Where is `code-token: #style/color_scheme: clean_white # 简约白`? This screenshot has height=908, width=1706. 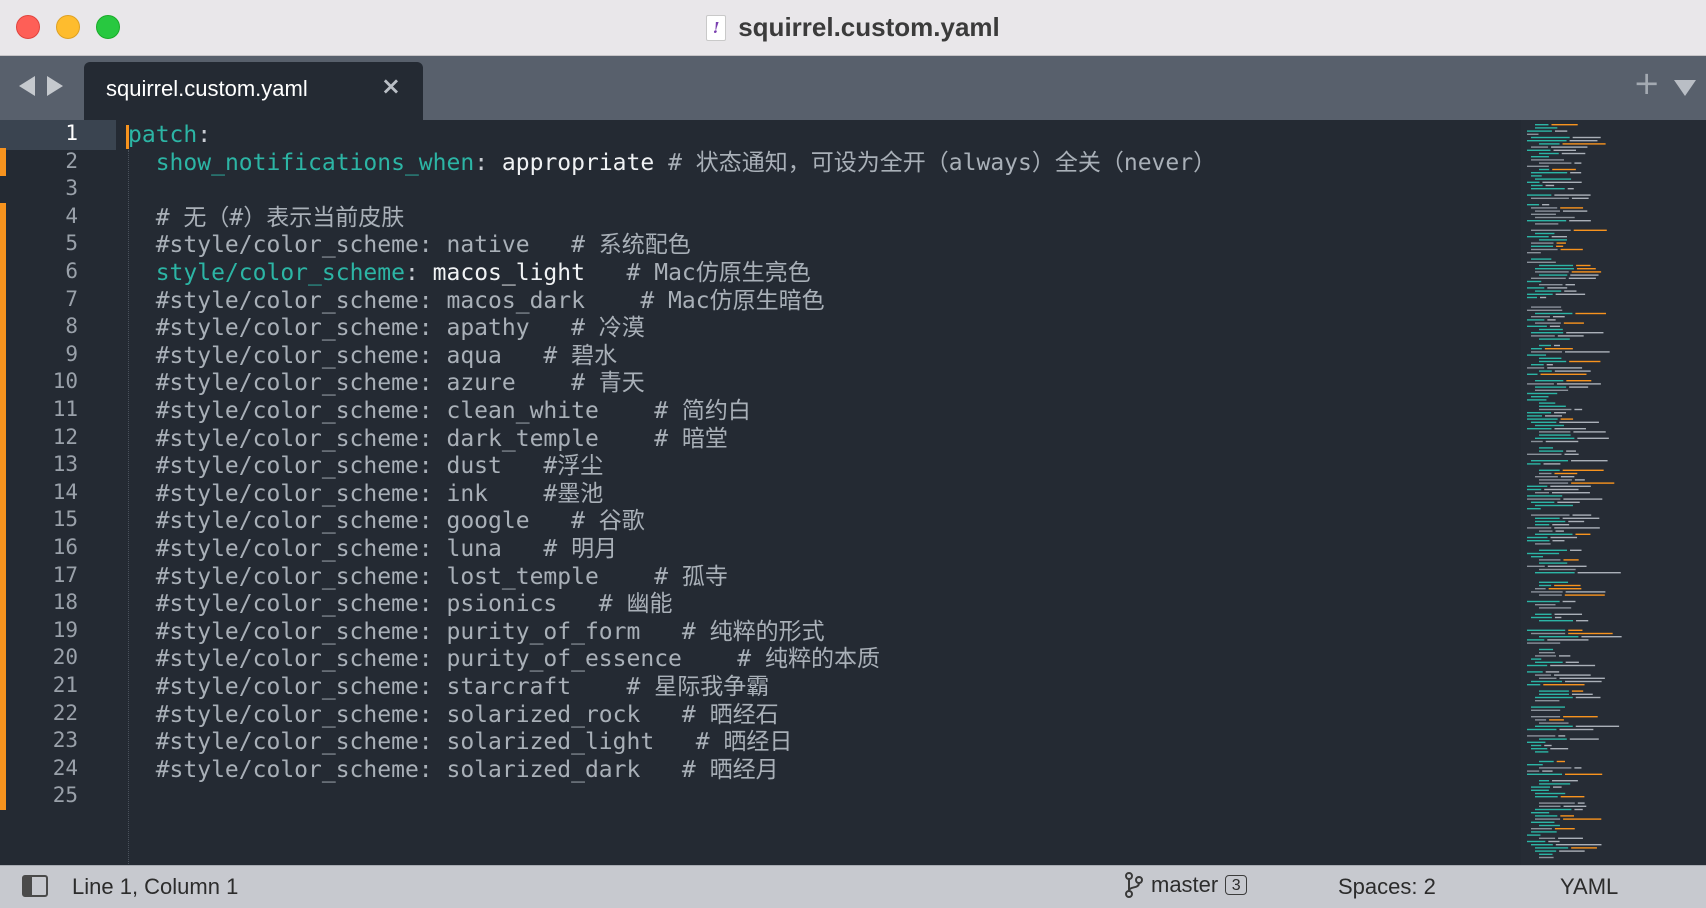 code-token: #style/color_scheme: clean_white # 简约白 is located at coordinates (439, 411).